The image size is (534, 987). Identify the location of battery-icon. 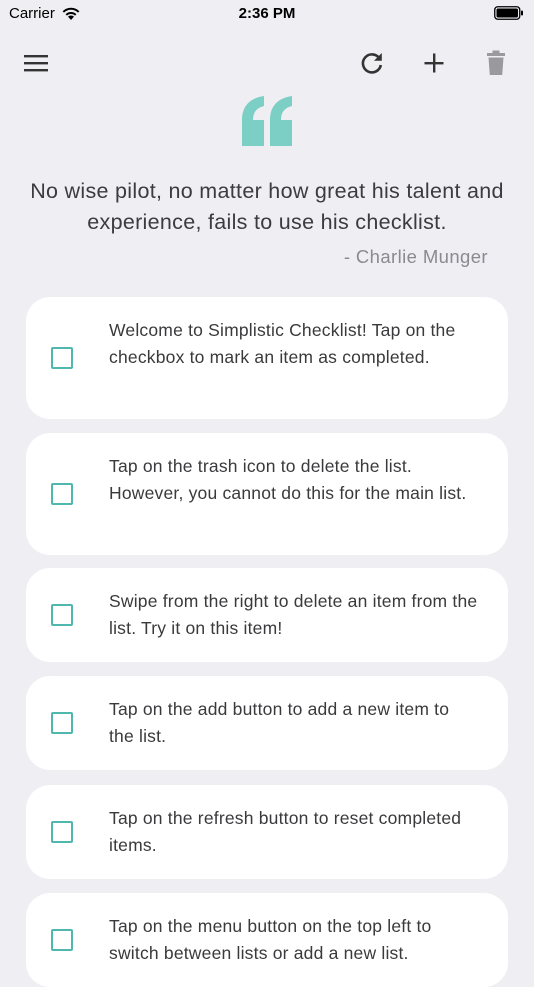
(509, 15).